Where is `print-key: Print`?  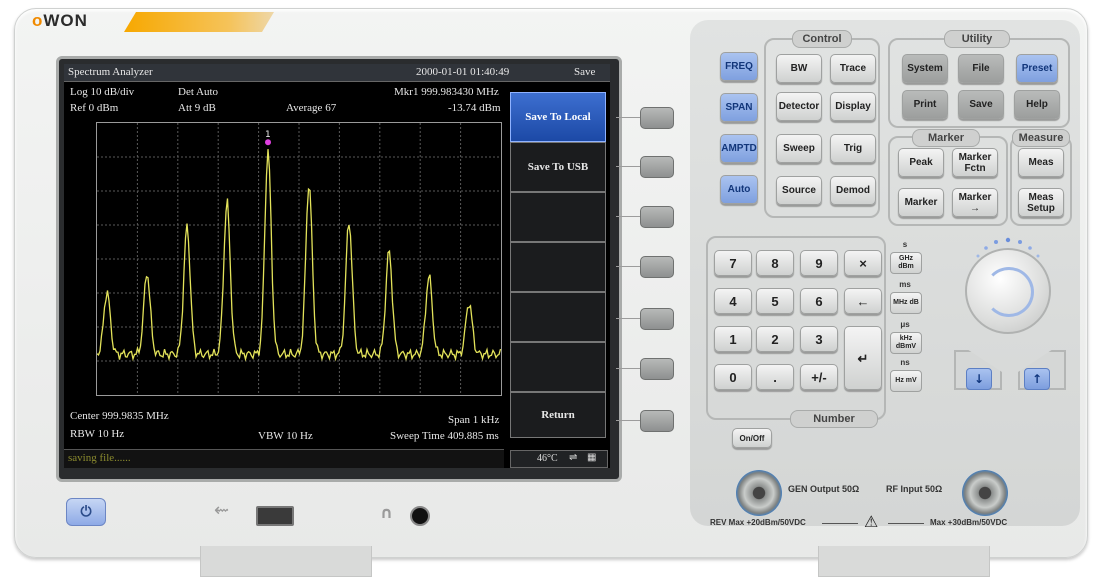
print-key: Print is located at coordinates (925, 104).